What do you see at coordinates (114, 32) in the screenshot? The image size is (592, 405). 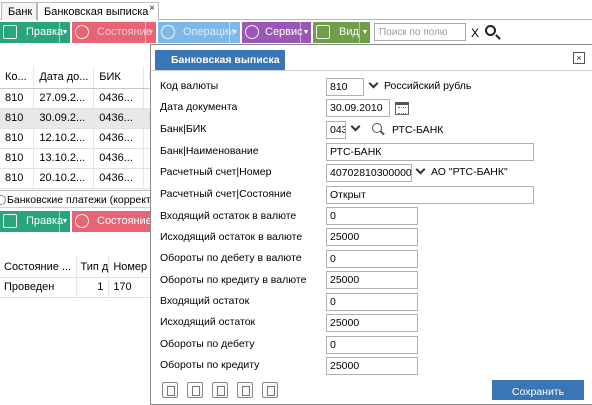 I see `state-button: Состояние ▼` at bounding box center [114, 32].